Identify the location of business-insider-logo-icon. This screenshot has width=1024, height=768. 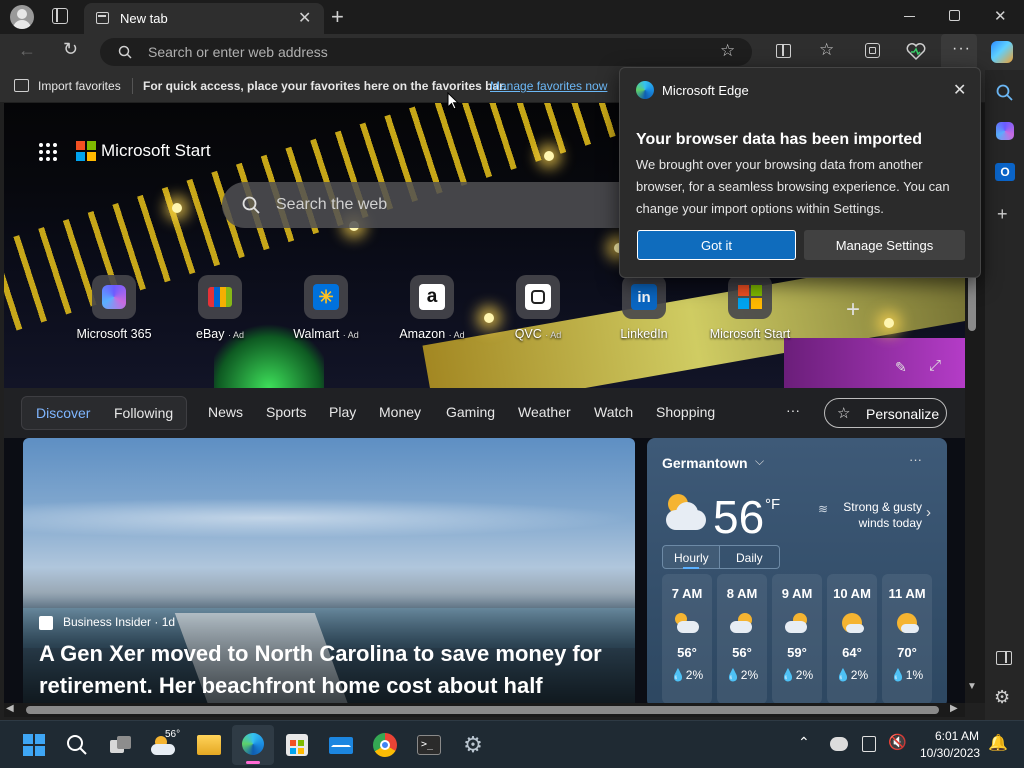
(46, 623).